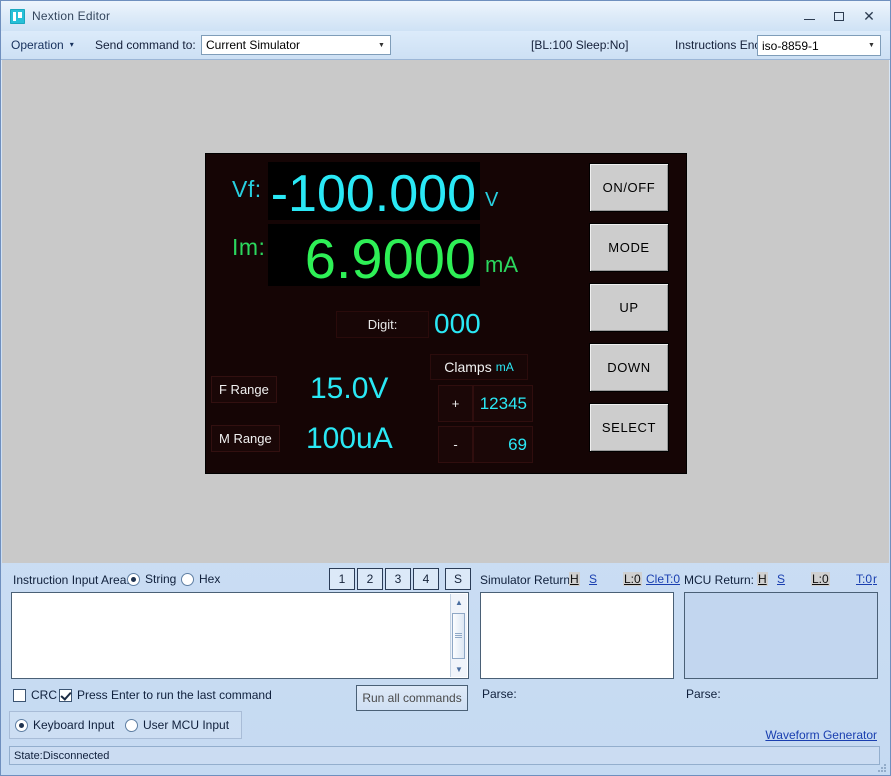  What do you see at coordinates (790, 45) in the screenshot?
I see `encoding-value: iso-8859-1` at bounding box center [790, 45].